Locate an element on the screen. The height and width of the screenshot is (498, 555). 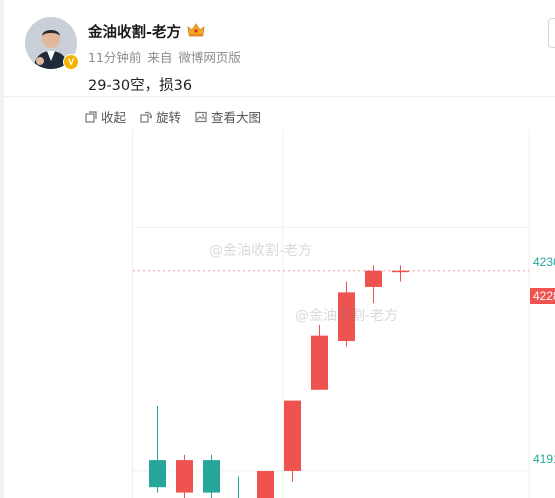
rotate-button: 旋转 is located at coordinates (160, 116).